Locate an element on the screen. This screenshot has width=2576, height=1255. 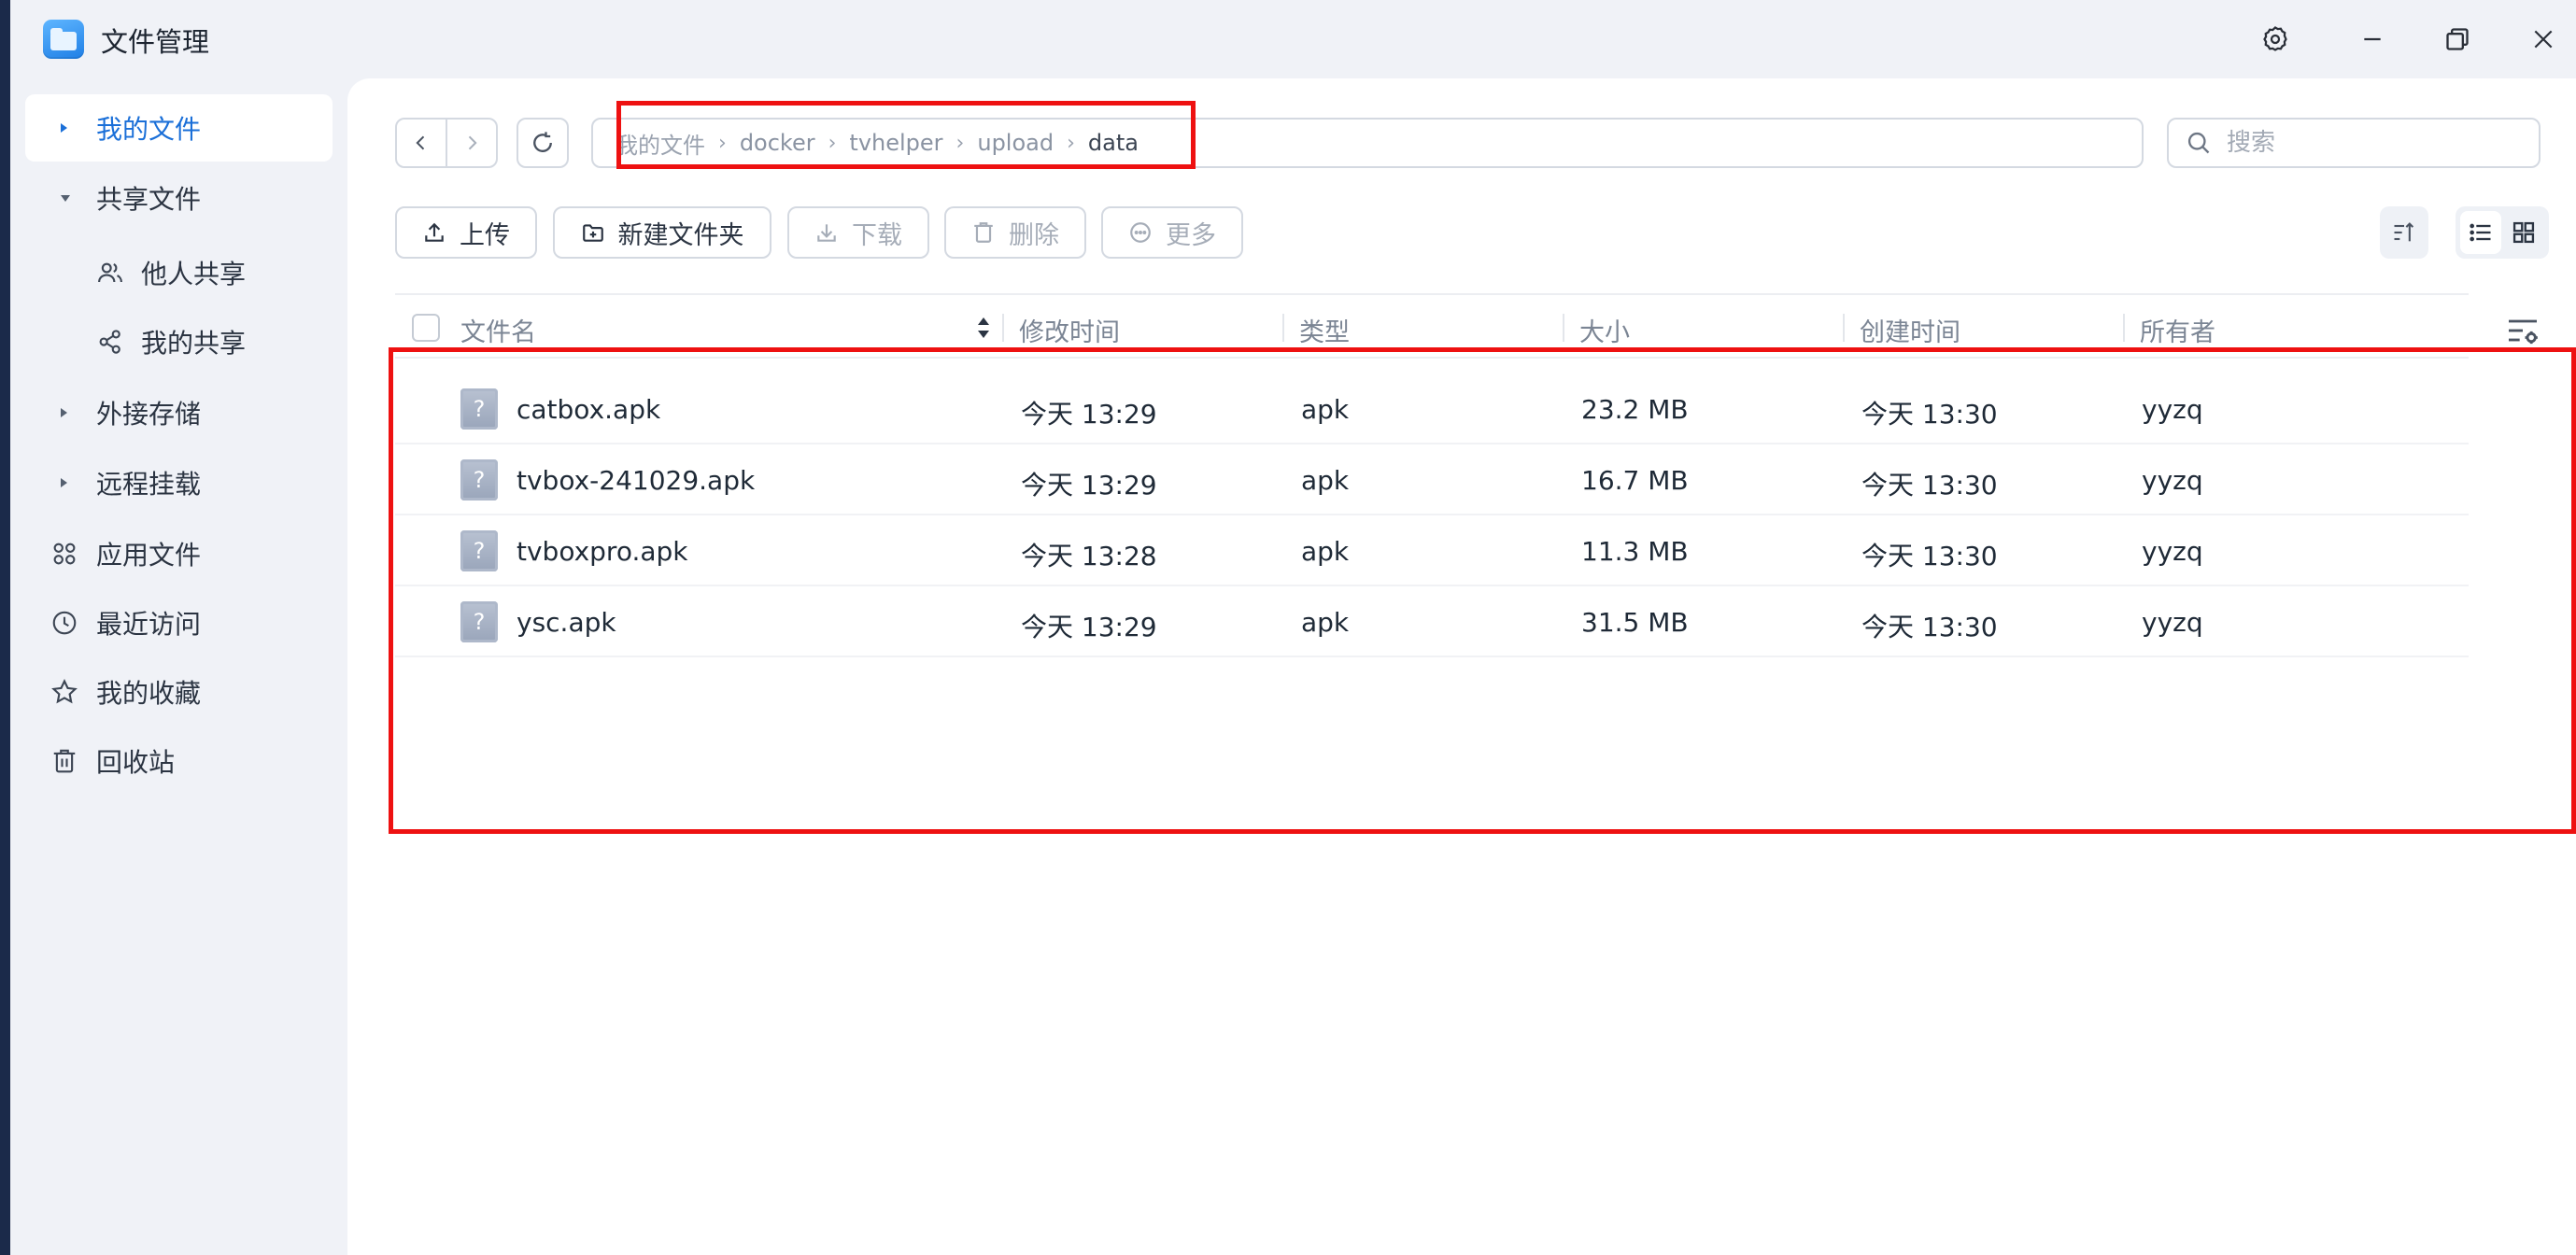
column-settings-icon is located at coordinates (2522, 330).